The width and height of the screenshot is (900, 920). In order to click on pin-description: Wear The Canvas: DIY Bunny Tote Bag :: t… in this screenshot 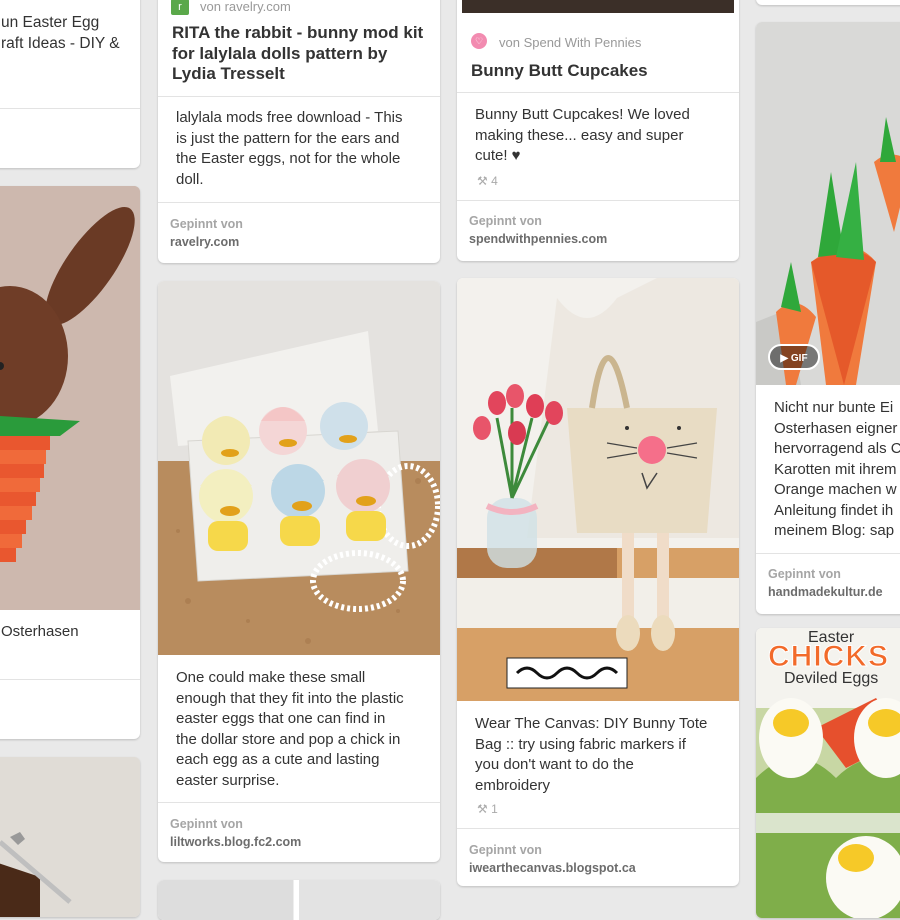, I will do `click(591, 754)`.